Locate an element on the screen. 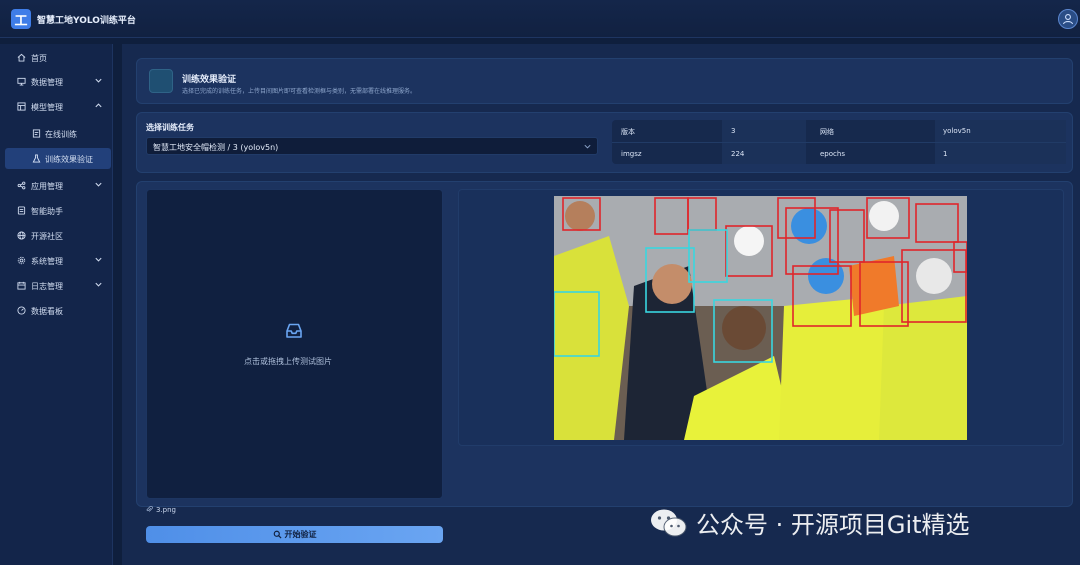 This screenshot has width=1080, height=565. calendar-icon is located at coordinates (21, 285).